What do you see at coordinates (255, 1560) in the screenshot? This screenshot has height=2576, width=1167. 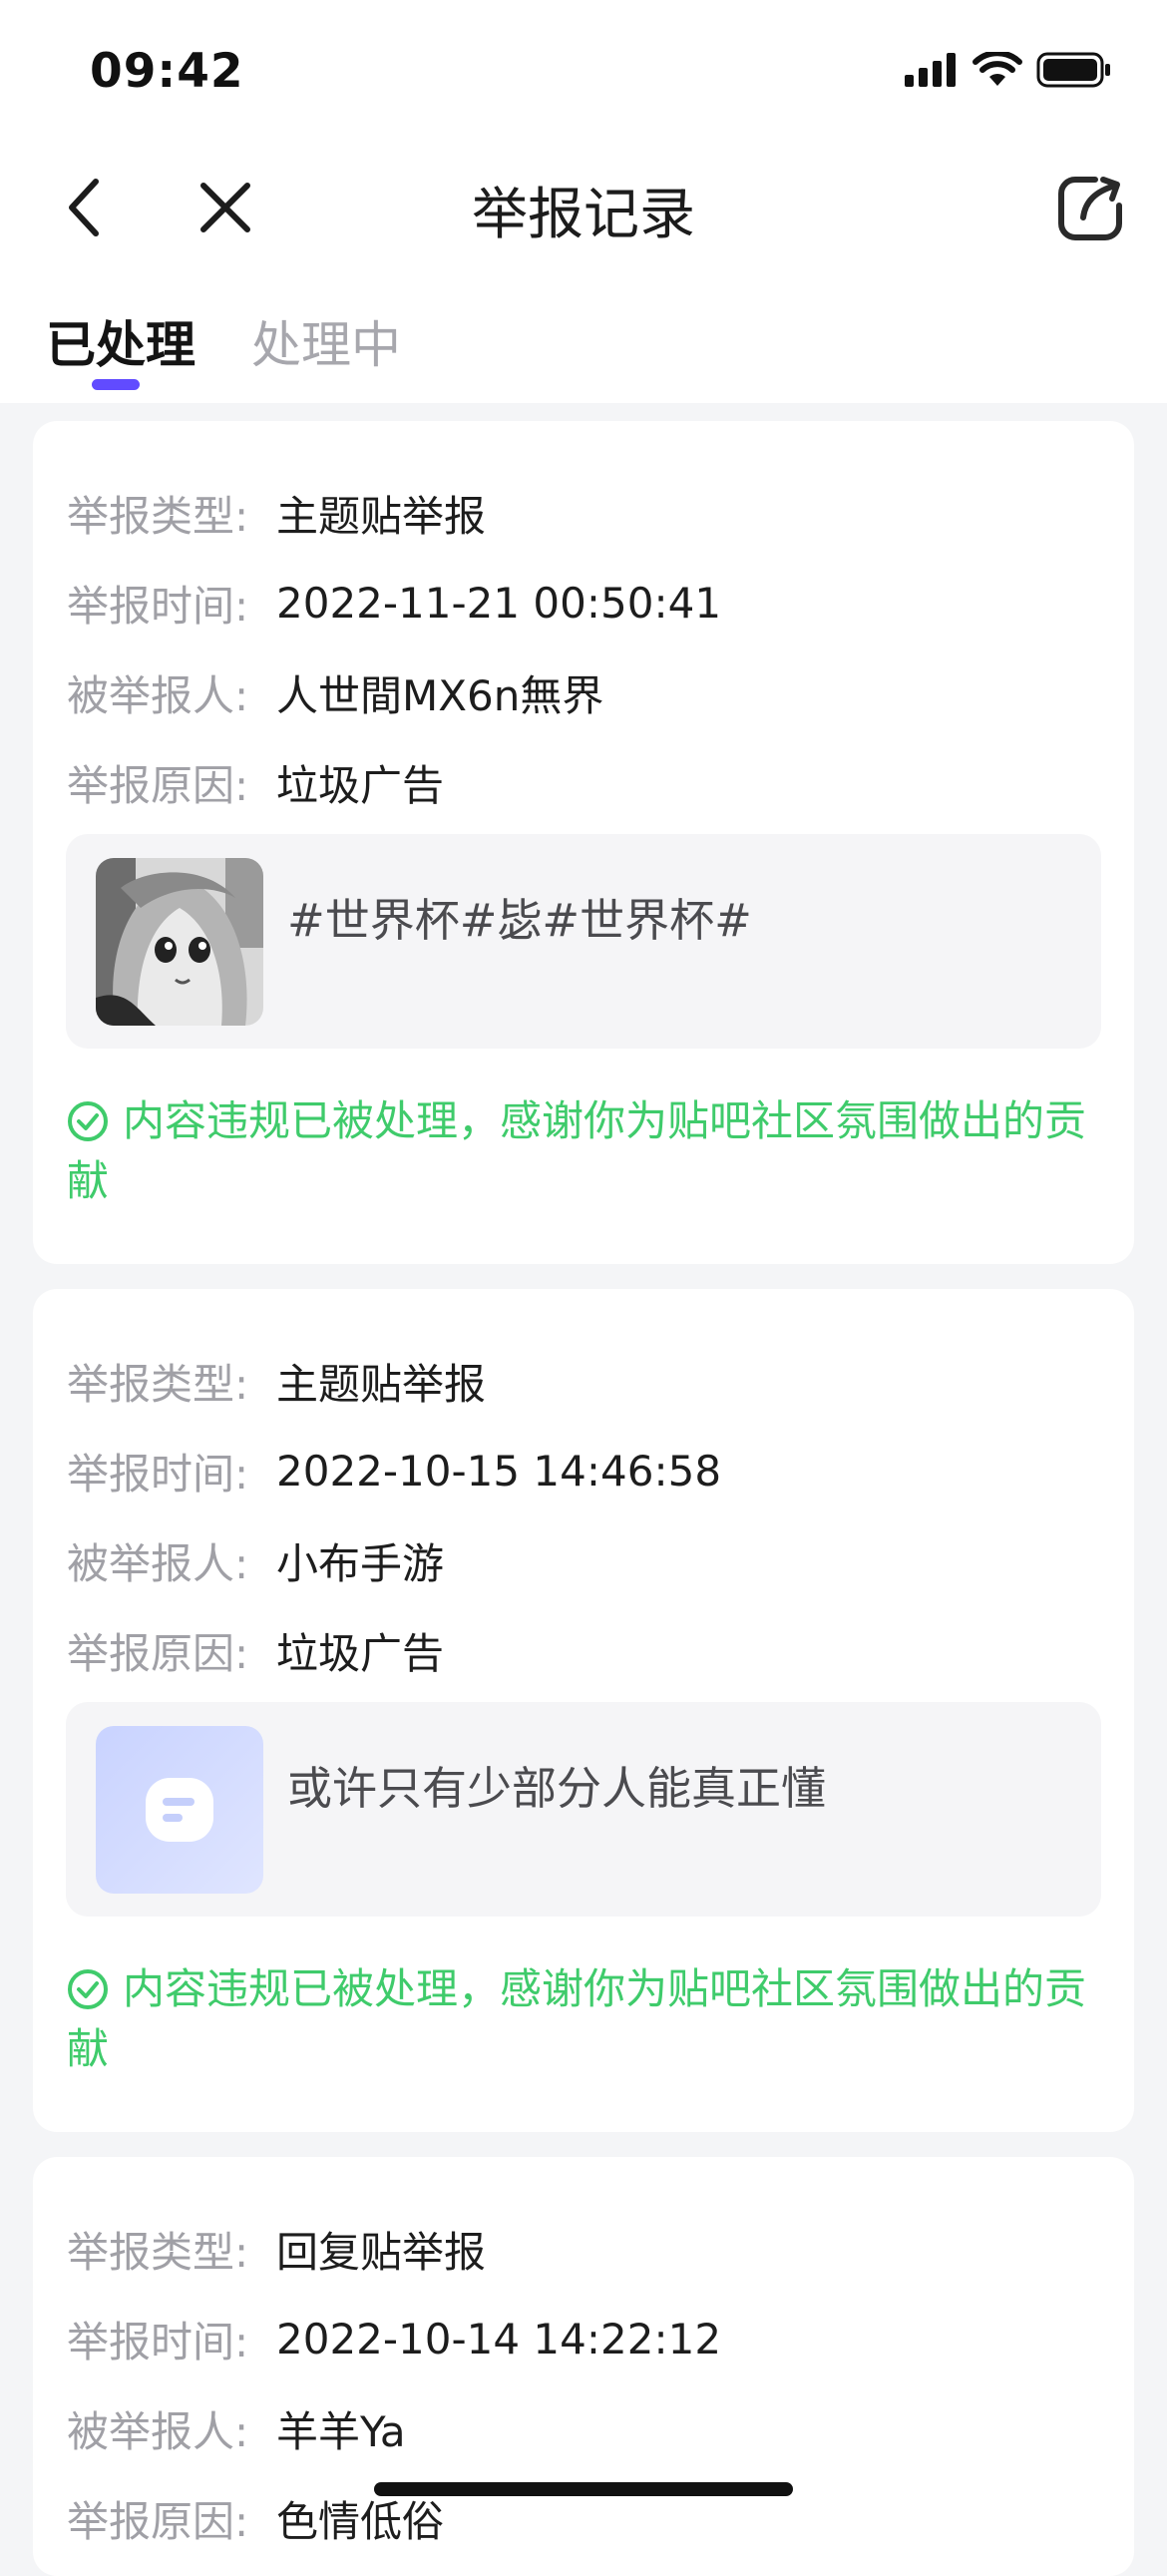 I see `reported-user-row: 被举报人: 小布手游` at bounding box center [255, 1560].